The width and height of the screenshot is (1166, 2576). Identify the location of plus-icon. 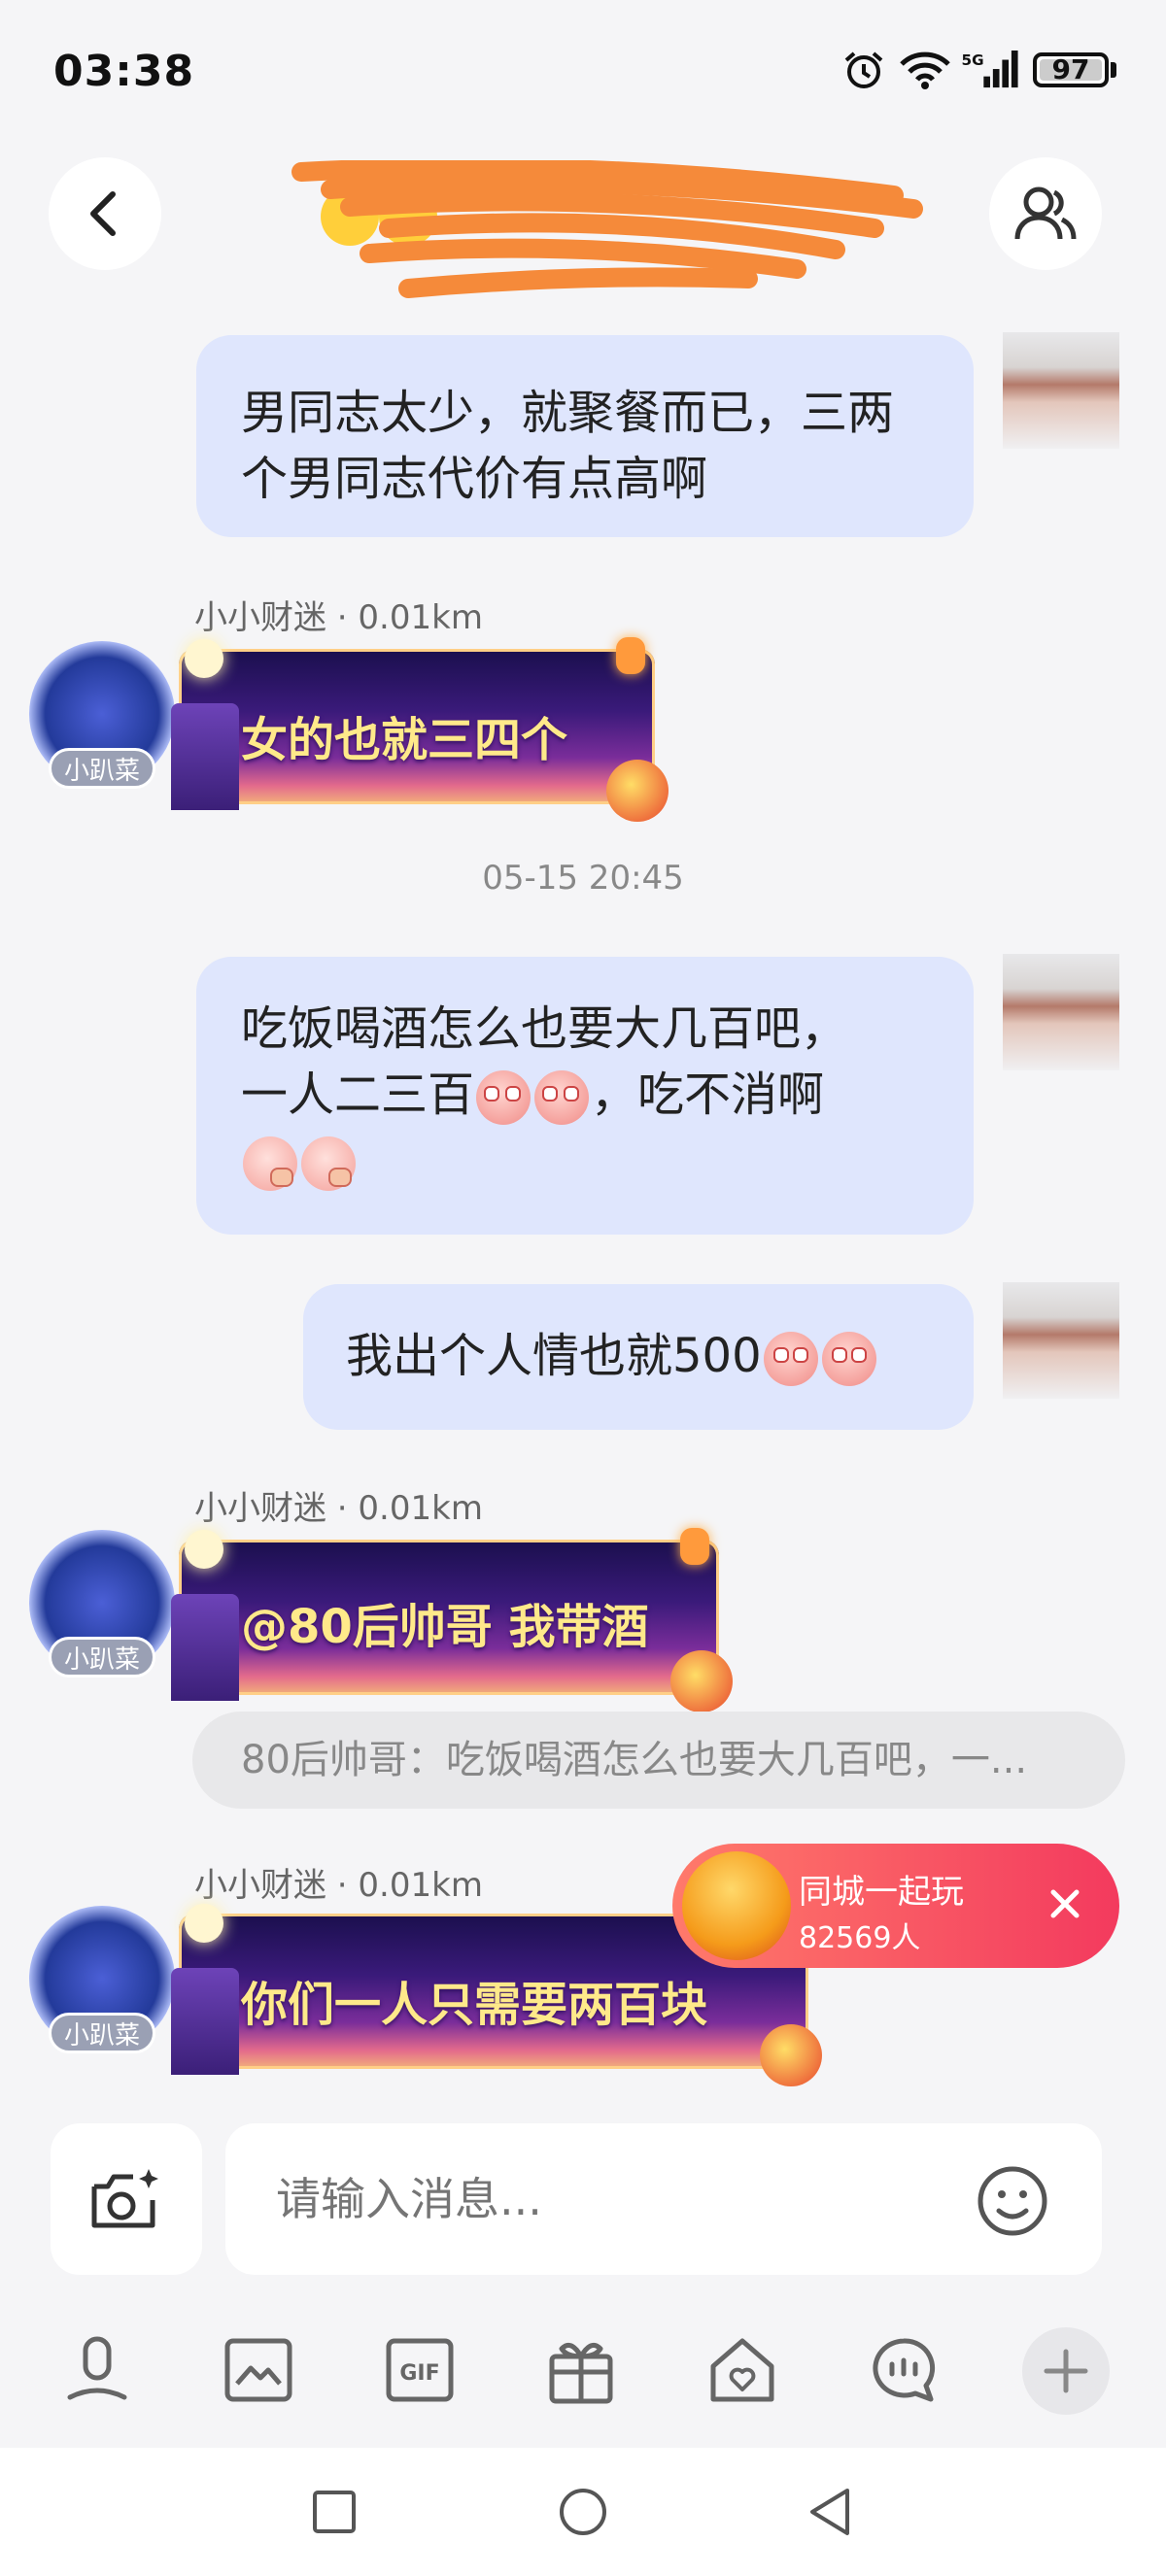
(1066, 2371).